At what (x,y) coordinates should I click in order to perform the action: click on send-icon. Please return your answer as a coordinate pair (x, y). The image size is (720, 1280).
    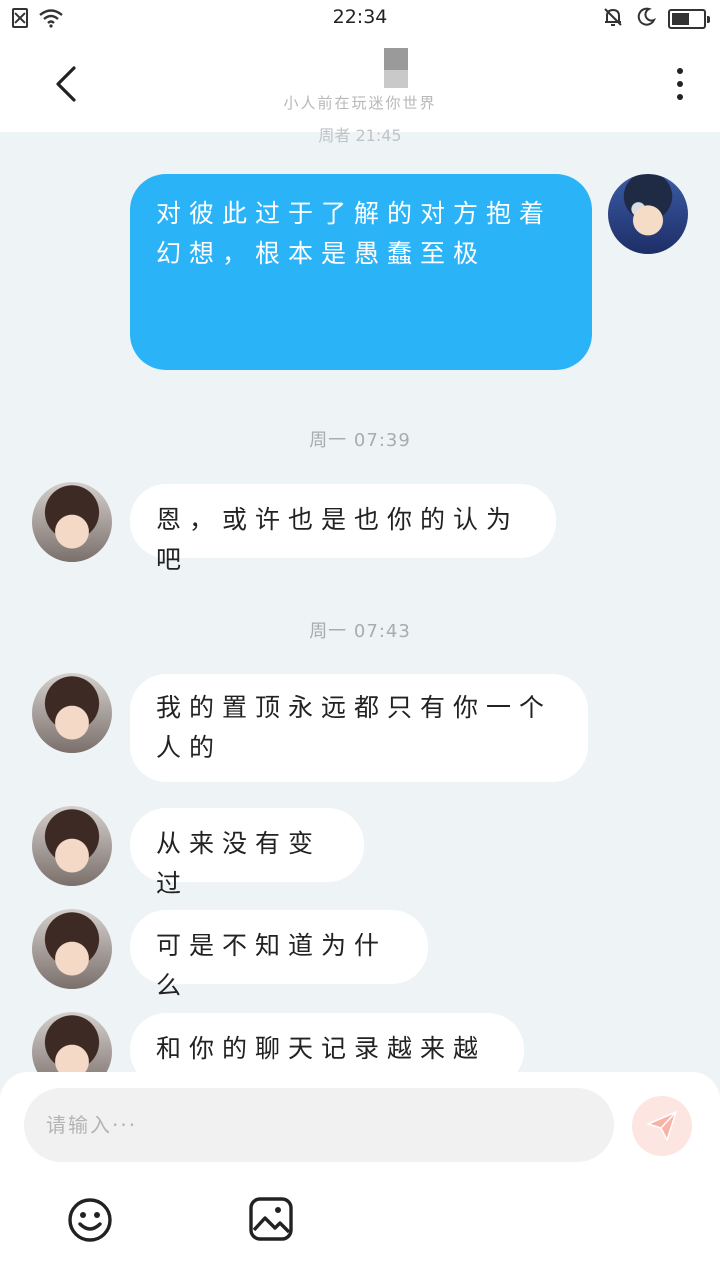
    Looking at the image, I should click on (662, 1126).